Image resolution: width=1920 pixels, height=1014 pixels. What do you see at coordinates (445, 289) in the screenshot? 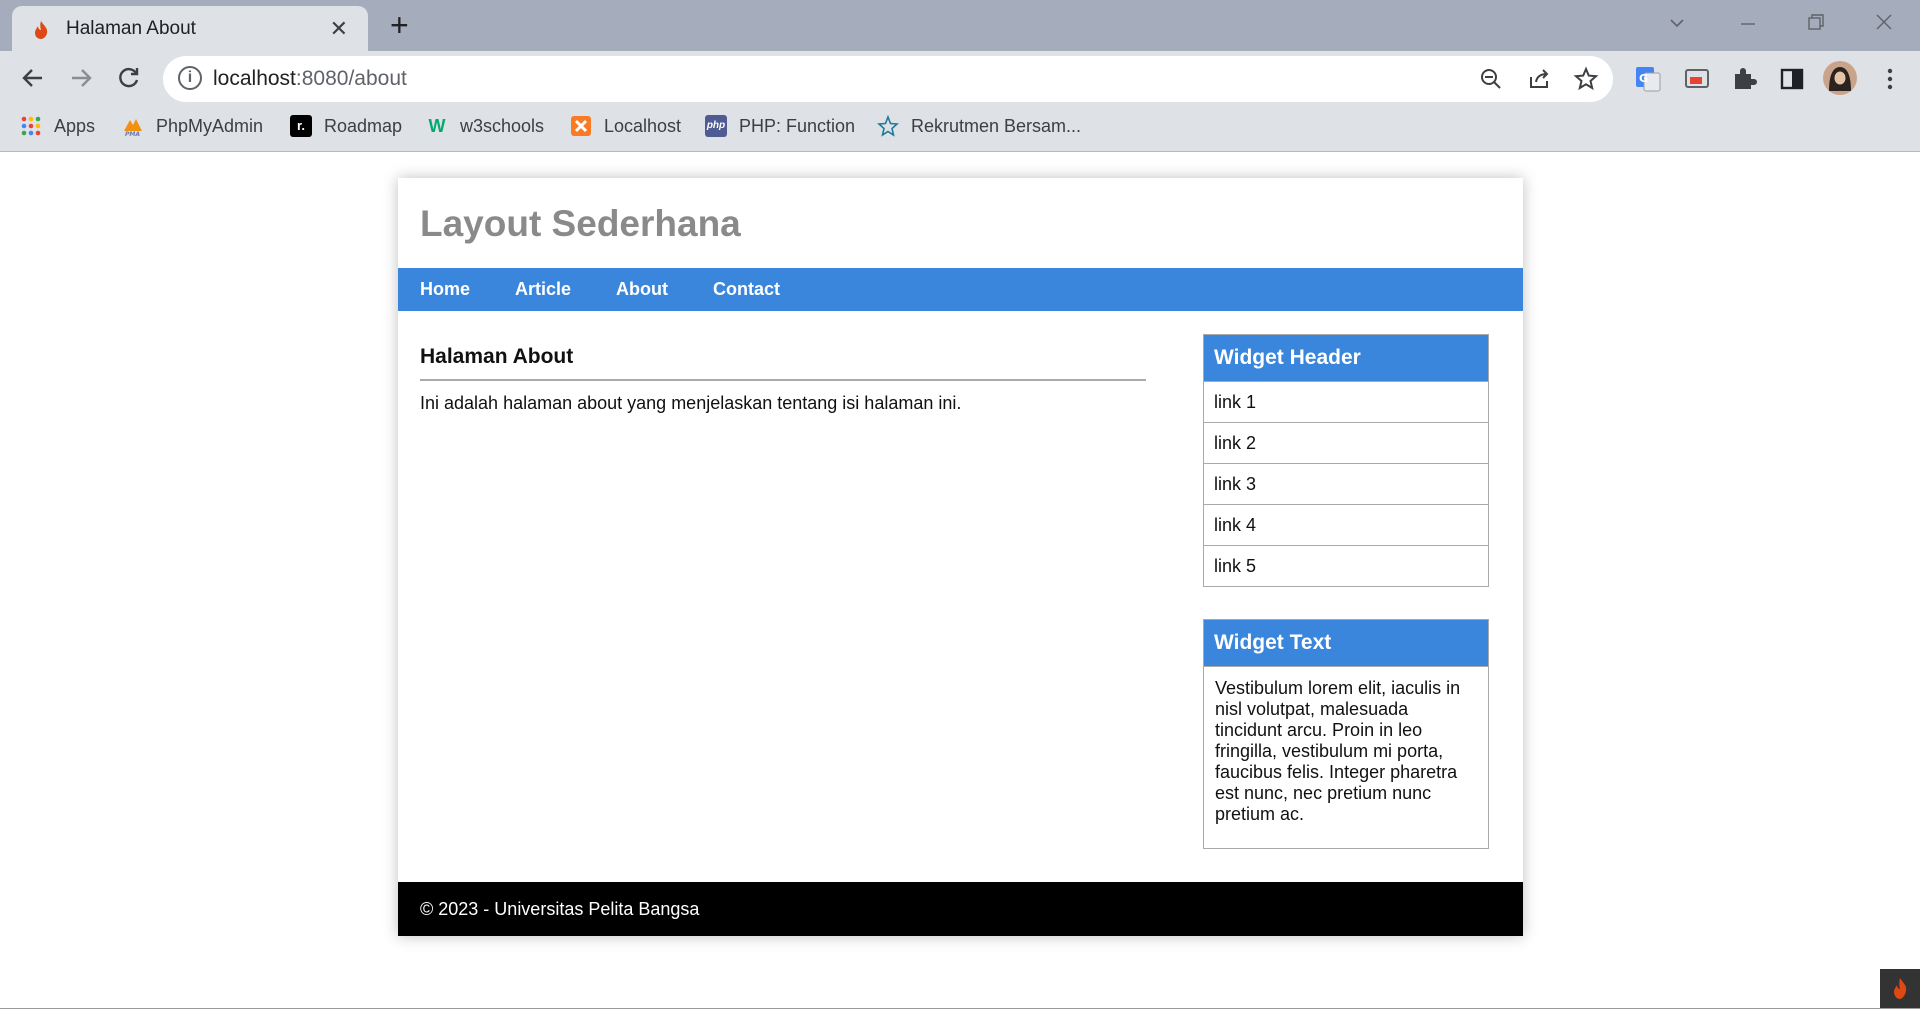
I see `nav-home-link: Home` at bounding box center [445, 289].